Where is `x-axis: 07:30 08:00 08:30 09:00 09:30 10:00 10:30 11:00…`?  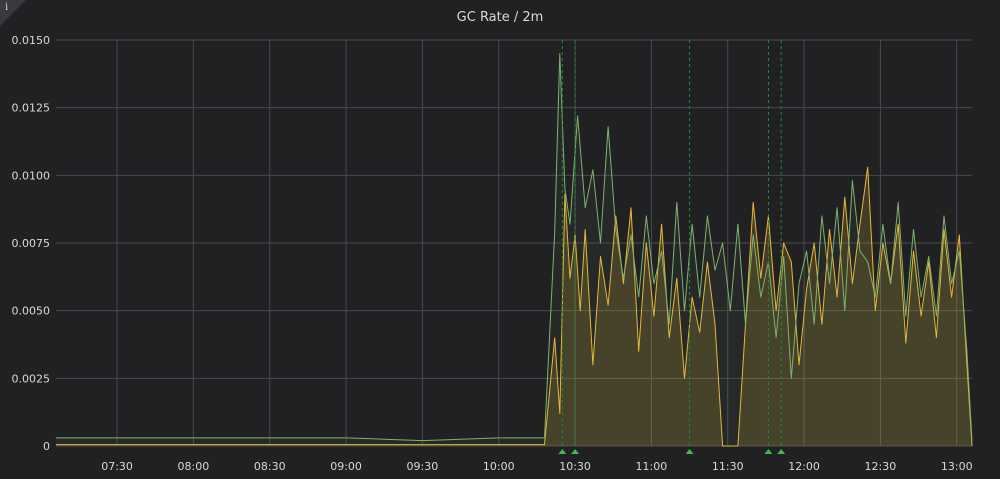
x-axis: 07:30 08:00 08:30 09:00 09:30 10:00 10:30 11:00… is located at coordinates (536, 466).